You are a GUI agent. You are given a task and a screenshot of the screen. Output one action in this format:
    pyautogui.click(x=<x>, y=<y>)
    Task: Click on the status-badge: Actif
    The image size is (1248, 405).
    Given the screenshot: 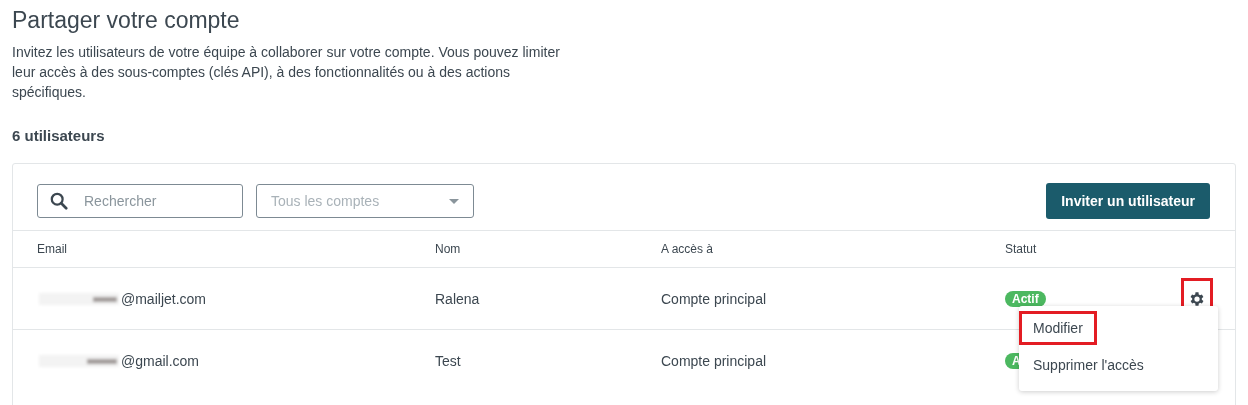 What is the action you would take?
    pyautogui.click(x=1025, y=298)
    